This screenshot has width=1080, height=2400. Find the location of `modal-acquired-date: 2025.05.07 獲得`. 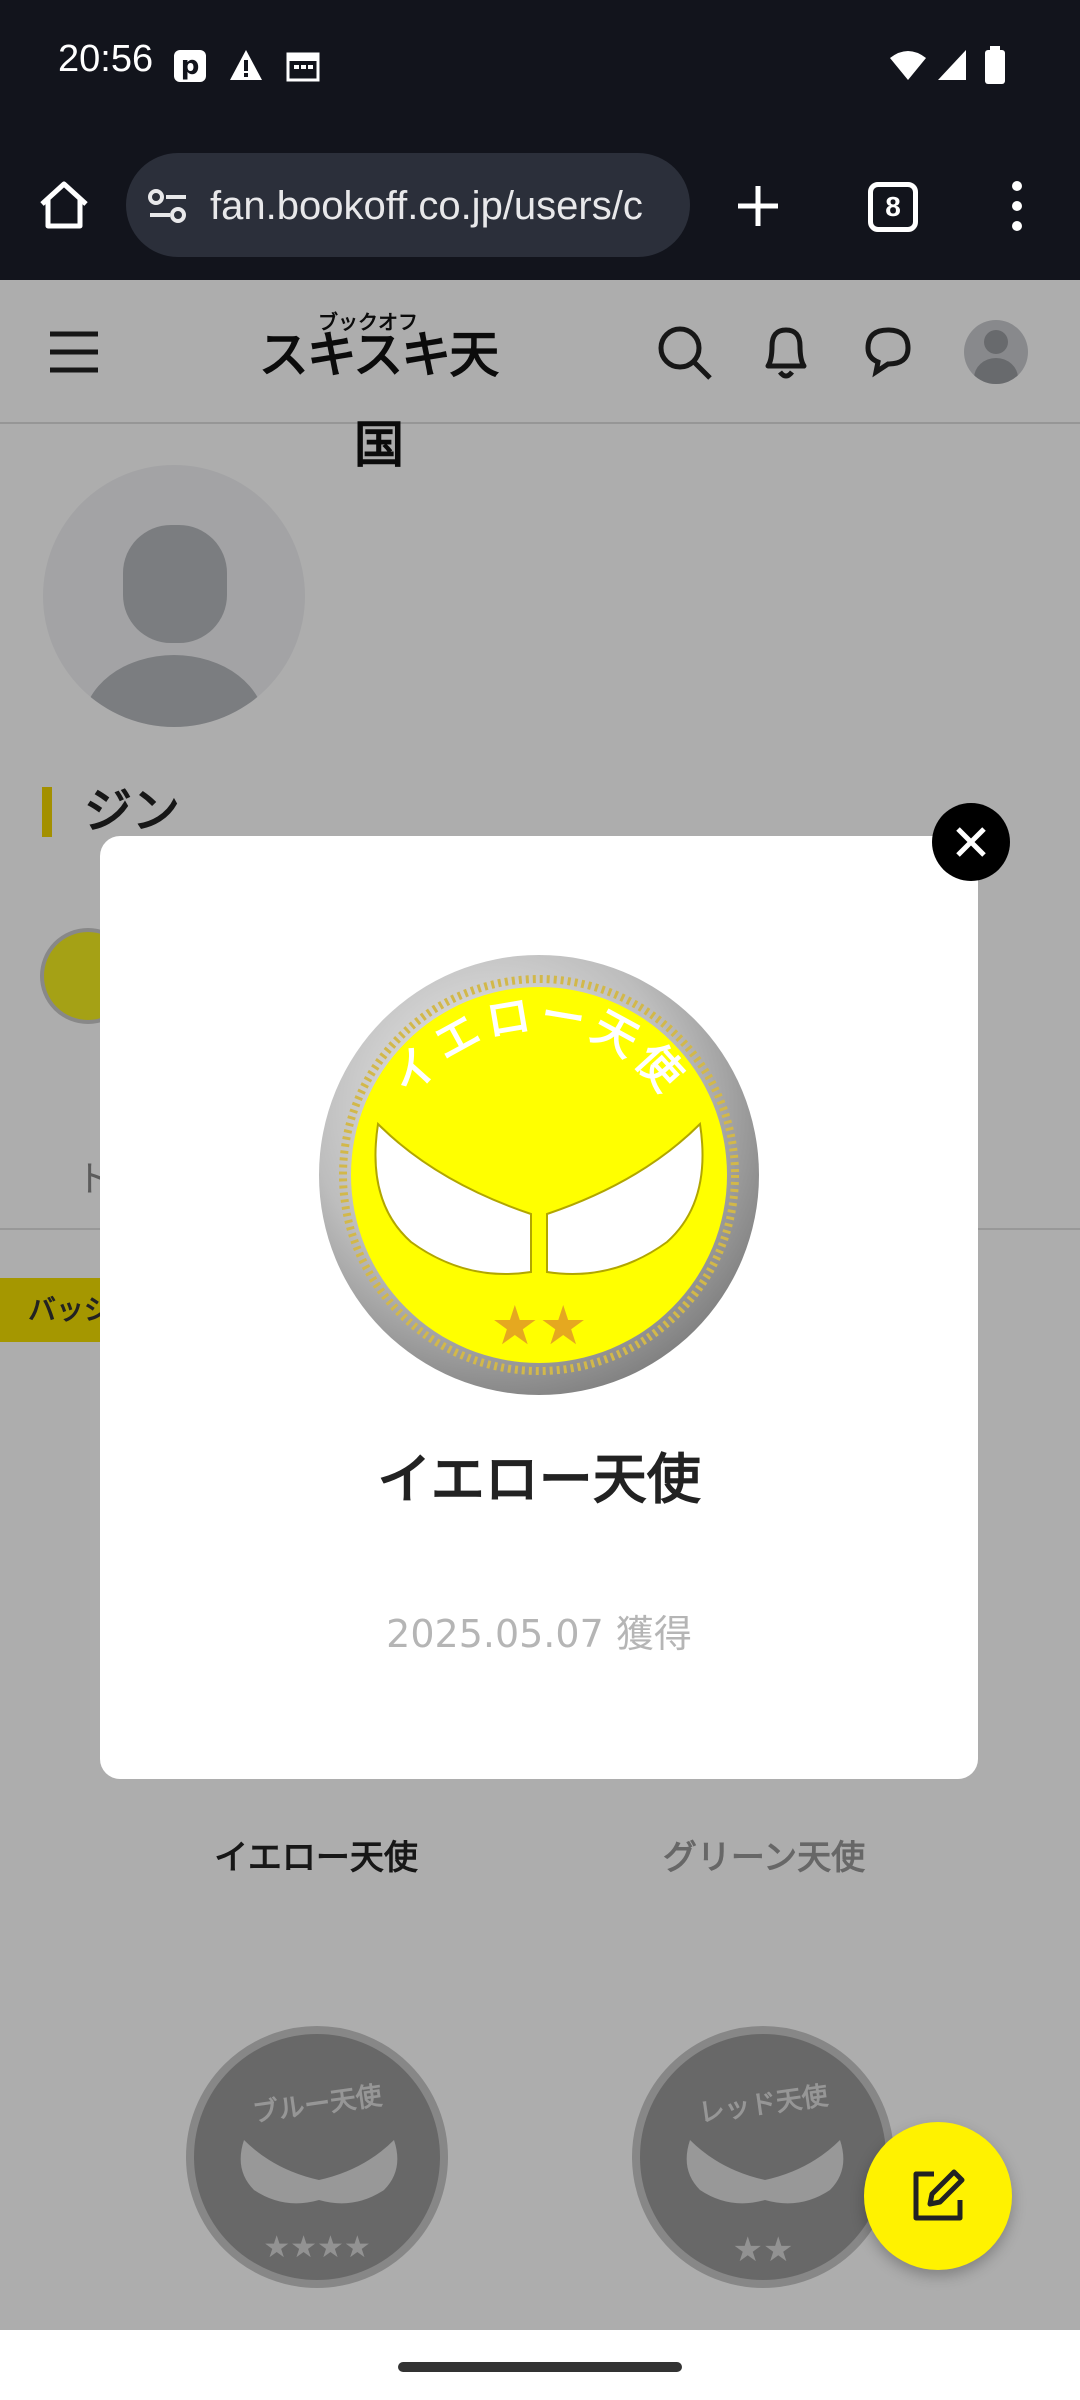

modal-acquired-date: 2025.05.07 獲得 is located at coordinates (539, 1634).